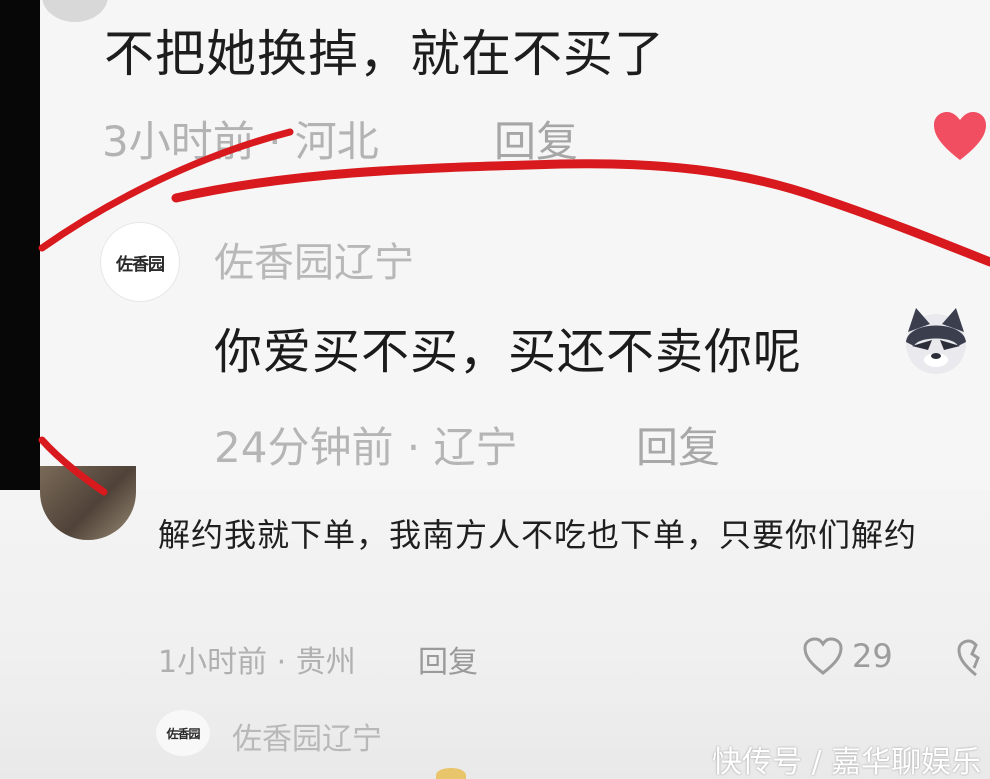 The height and width of the screenshot is (779, 990). I want to click on broken-heart-icon, so click(973, 658).